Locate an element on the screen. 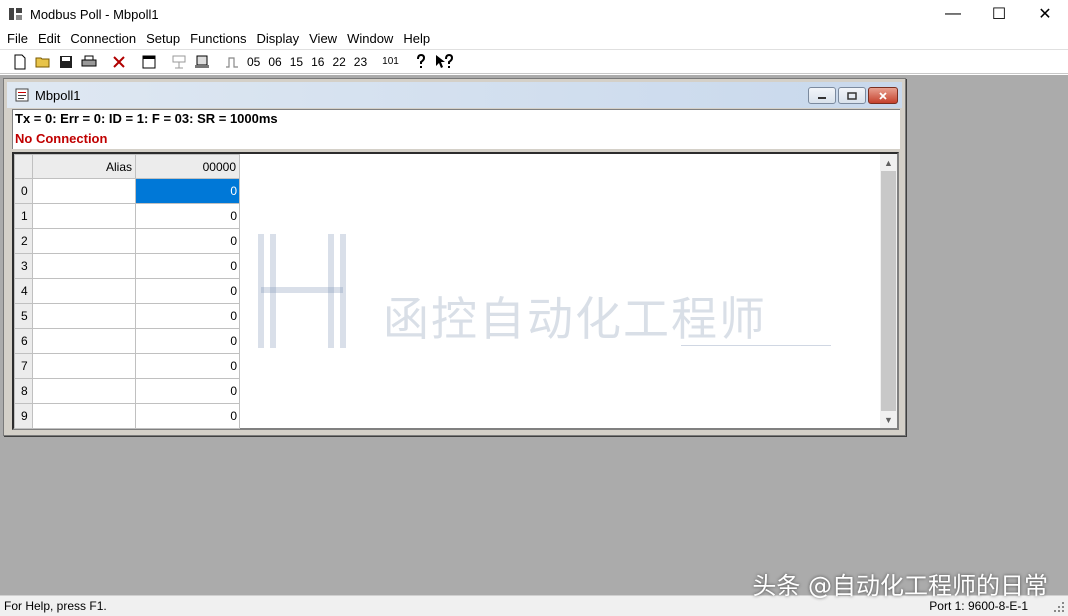 The height and width of the screenshot is (616, 1068). child-title: Mbpoll1 is located at coordinates (58, 95).